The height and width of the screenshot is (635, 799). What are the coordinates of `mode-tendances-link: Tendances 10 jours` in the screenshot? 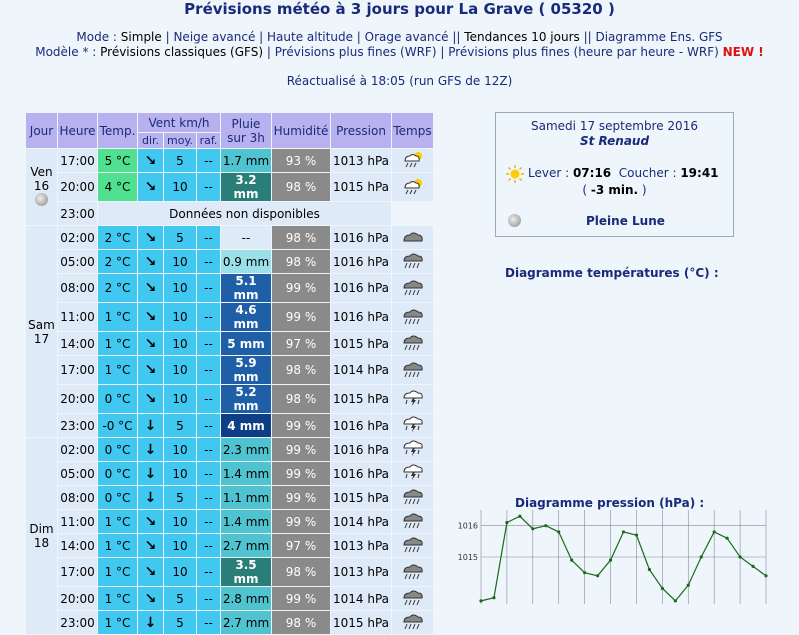 It's located at (521, 37).